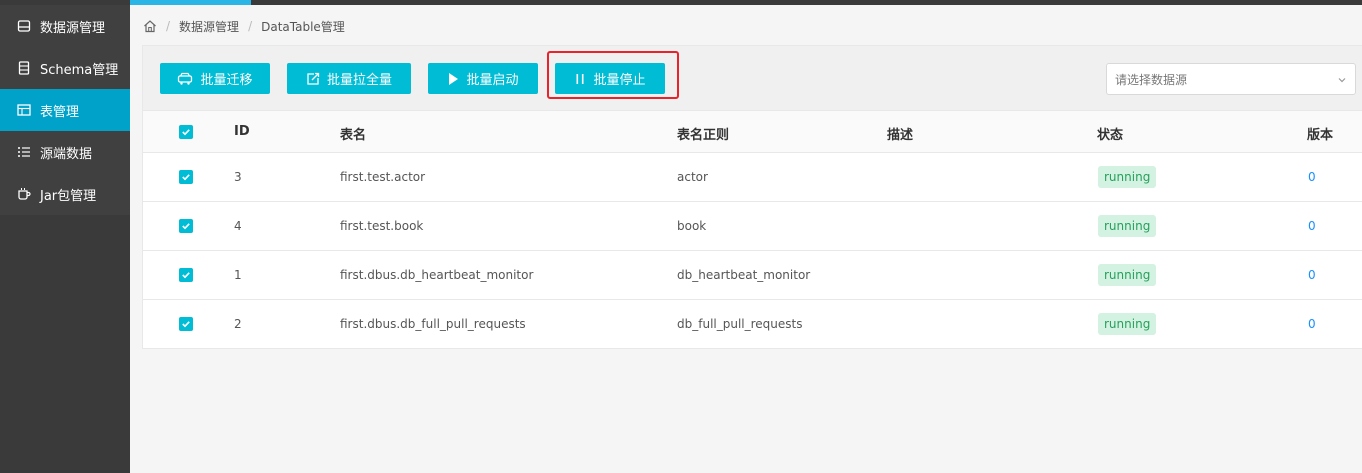 Image resolution: width=1362 pixels, height=473 pixels. Describe the element at coordinates (433, 324) in the screenshot. I see `cell-name: first.dbus.db_full_pull_requests` at that location.